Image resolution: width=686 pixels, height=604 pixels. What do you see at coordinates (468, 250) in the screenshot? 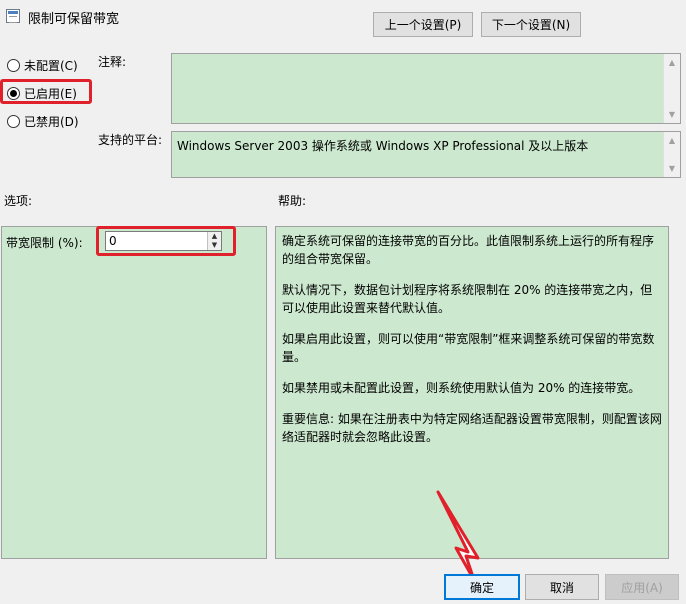
I see `help-paragraph: 确定系统可保留的连接带宽的百分比。此值限制系统上运行的所有程序的组合带宽保留。` at bounding box center [468, 250].